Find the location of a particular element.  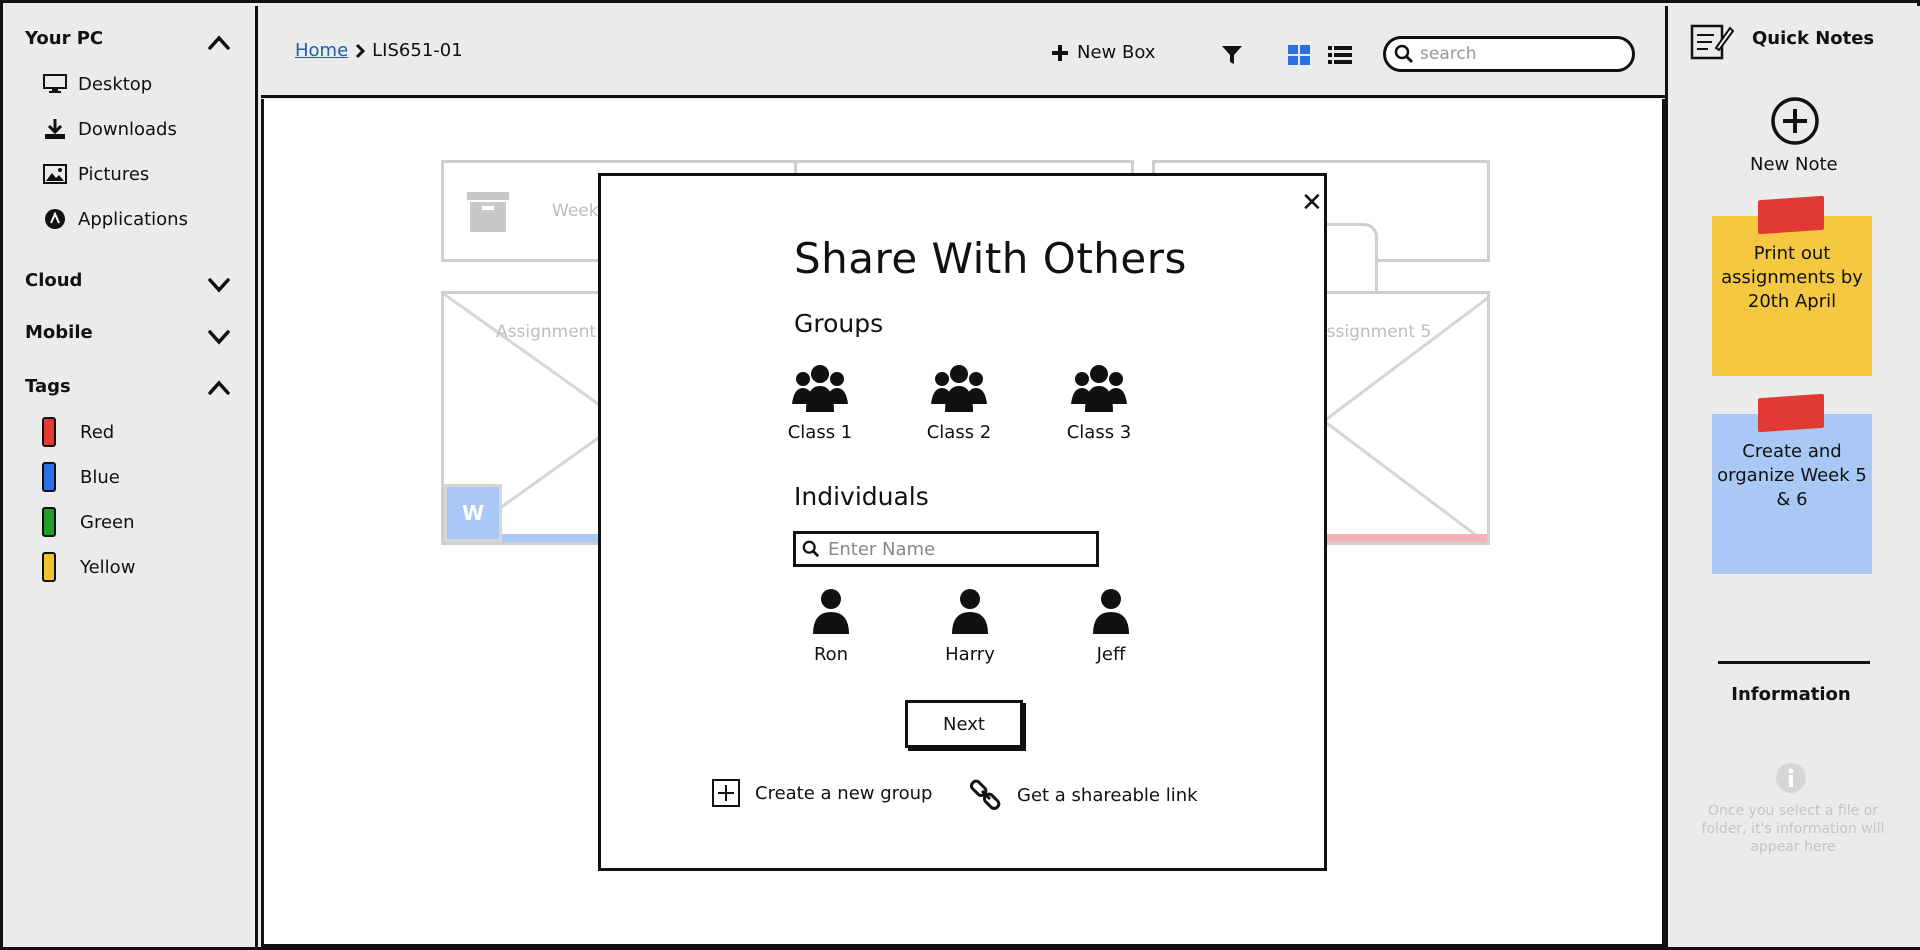

sidebar-item-applications: Applications is located at coordinates (115, 219).